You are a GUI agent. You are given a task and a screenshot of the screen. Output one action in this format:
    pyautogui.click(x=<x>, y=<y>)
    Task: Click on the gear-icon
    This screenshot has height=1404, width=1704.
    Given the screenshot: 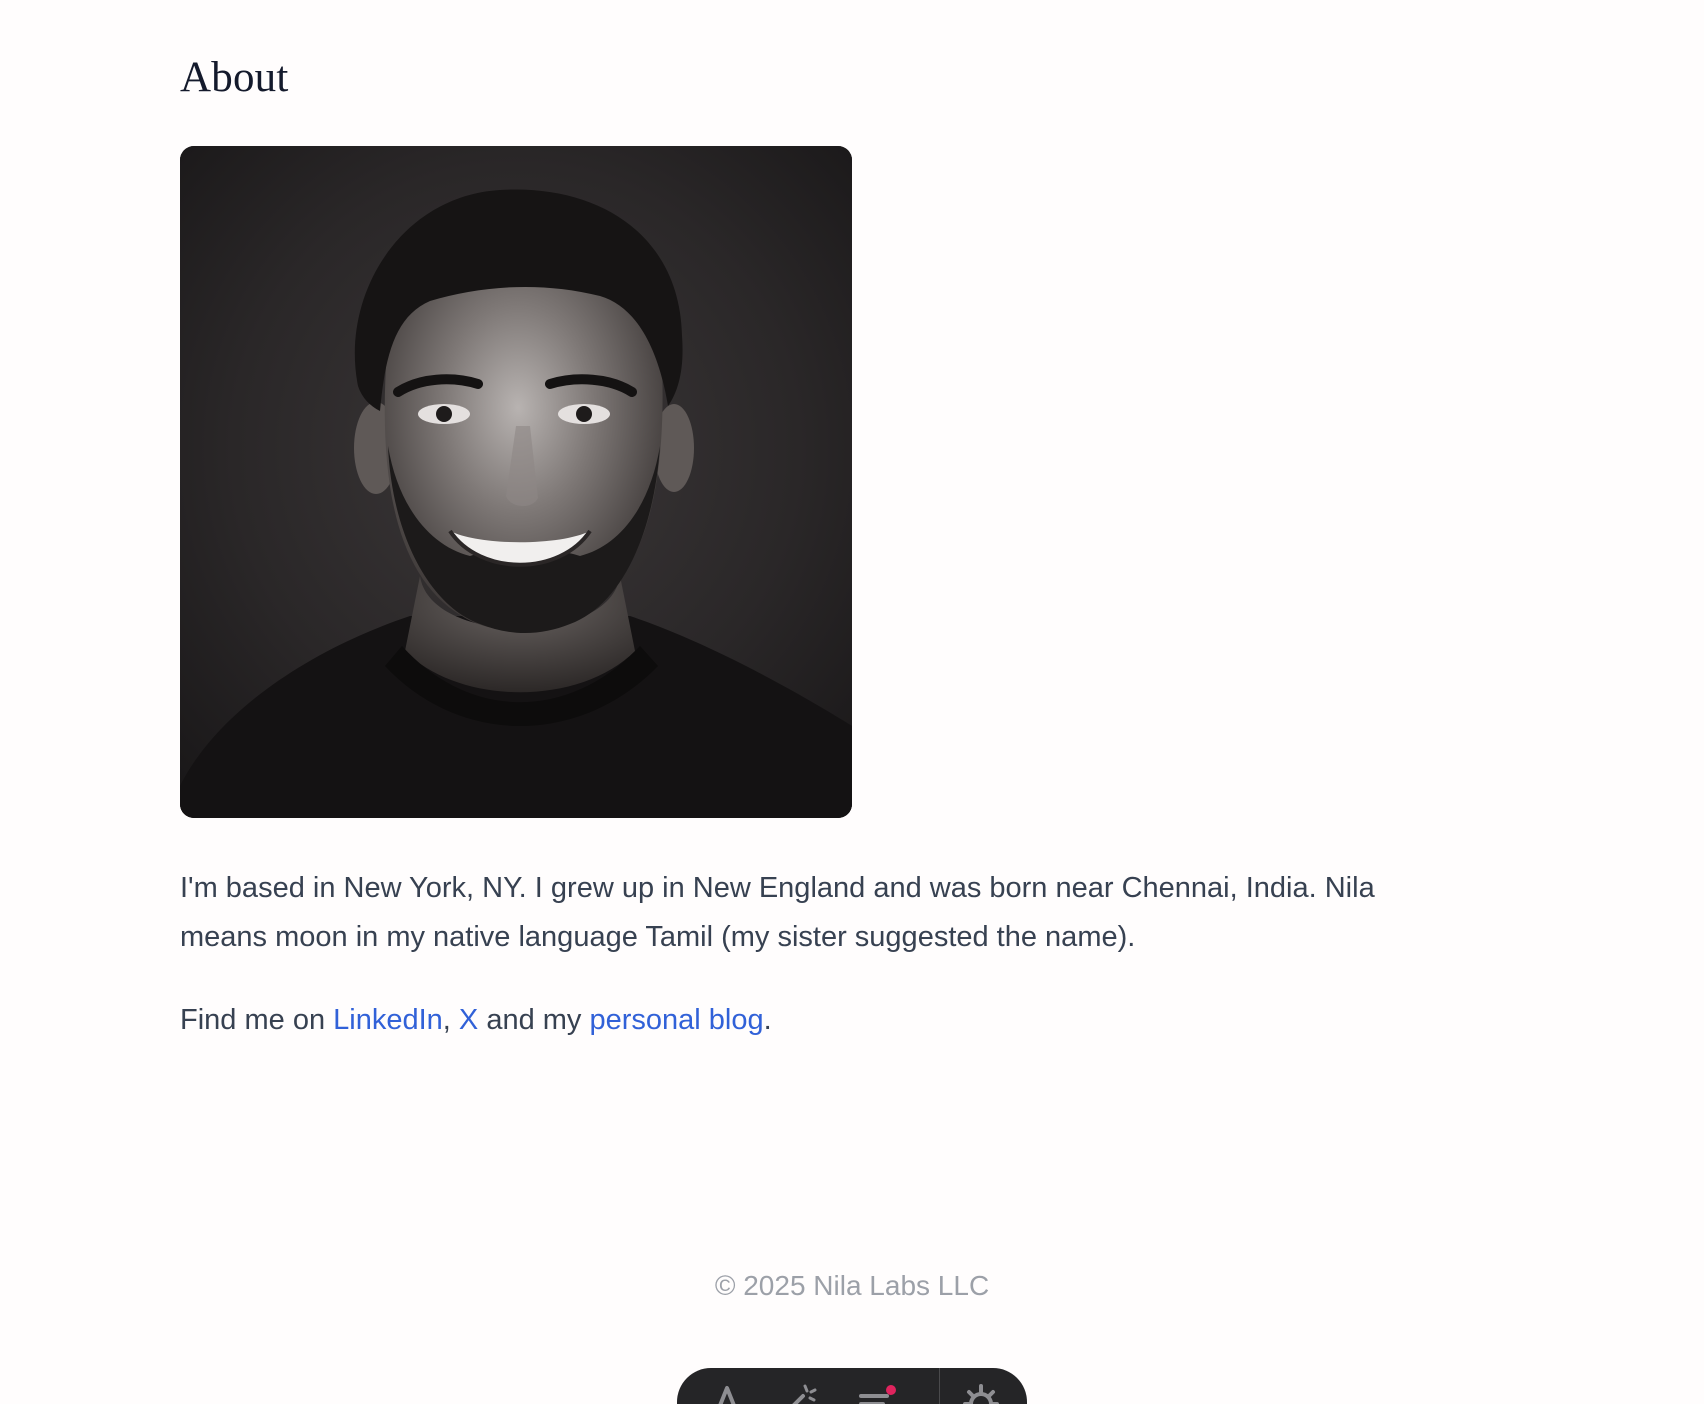 What is the action you would take?
    pyautogui.click(x=981, y=1393)
    